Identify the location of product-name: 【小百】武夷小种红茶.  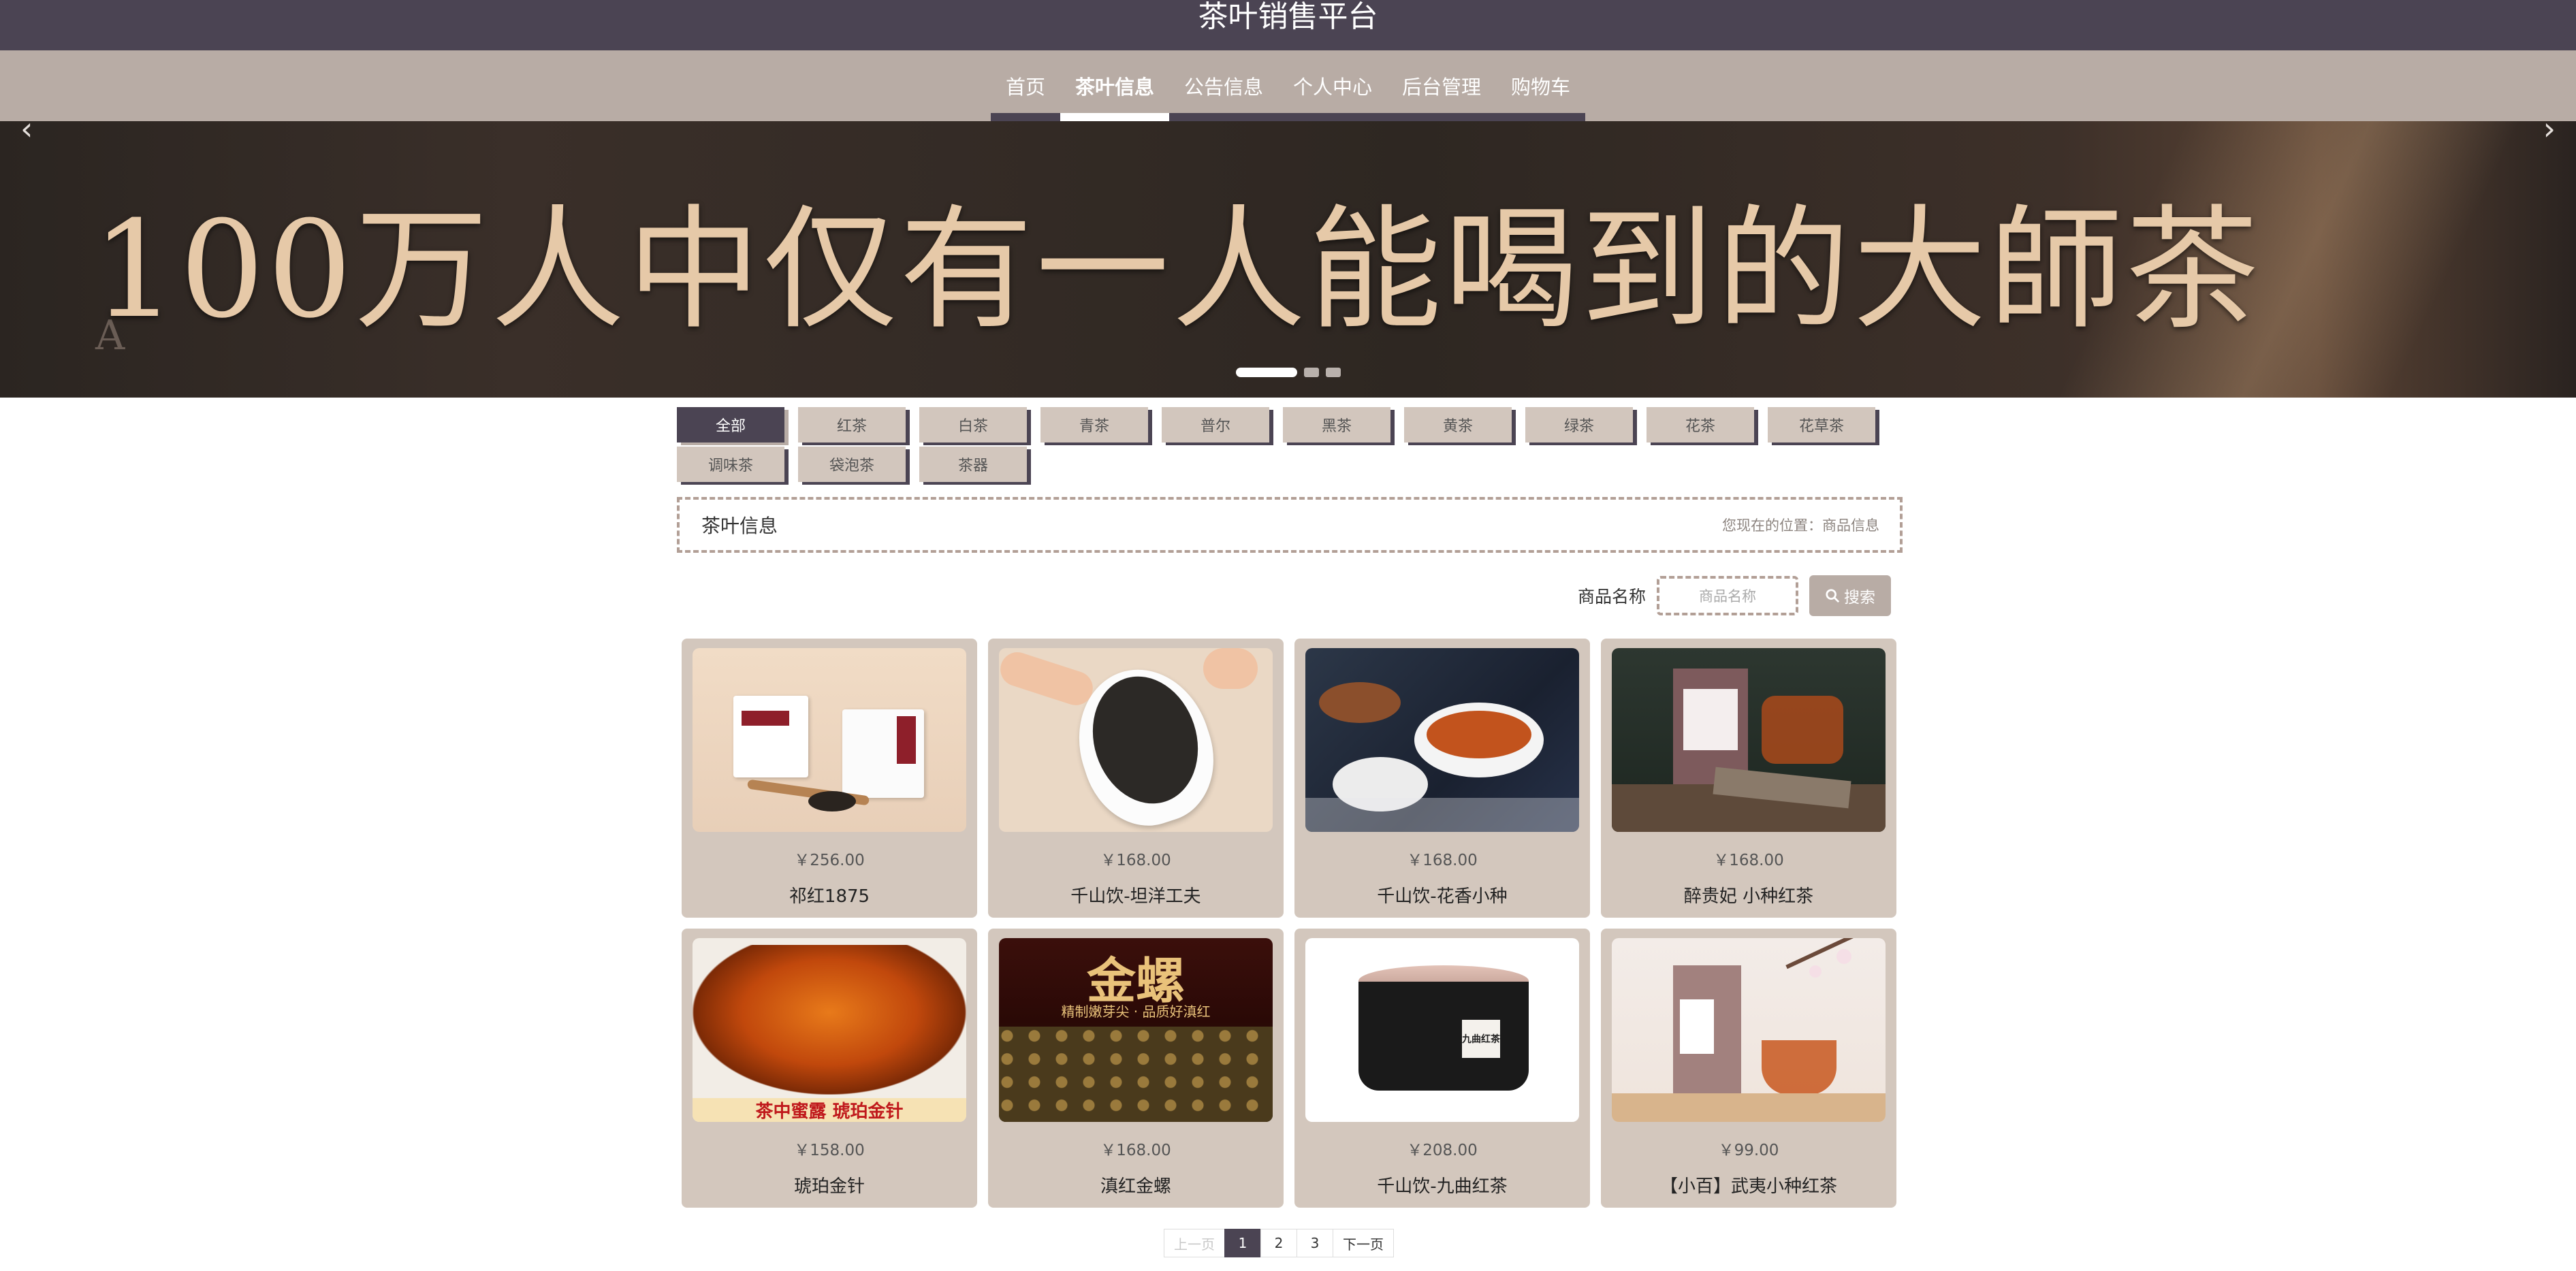
(1749, 1184).